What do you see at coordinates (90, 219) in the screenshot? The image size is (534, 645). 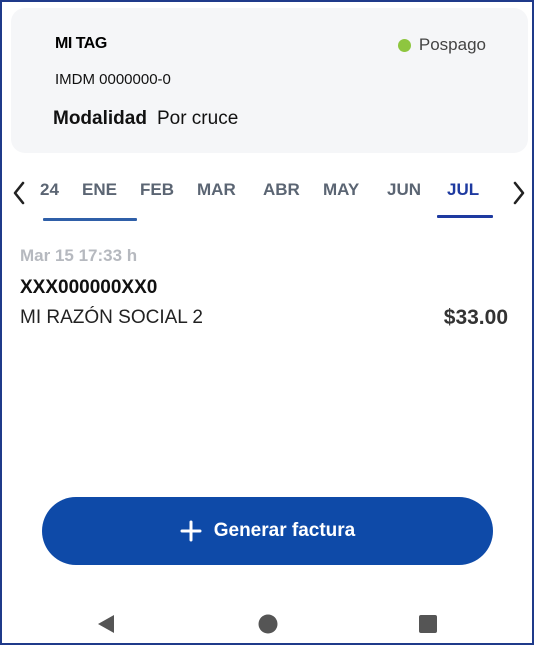 I see `month-underline-ene` at bounding box center [90, 219].